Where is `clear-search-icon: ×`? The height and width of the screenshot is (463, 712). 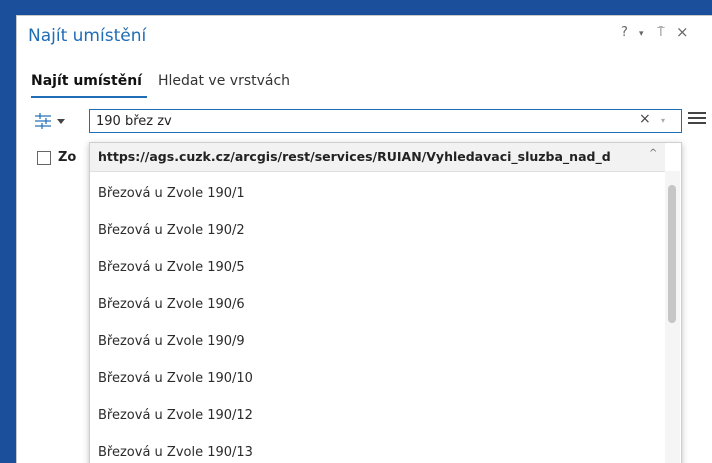
clear-search-icon: × is located at coordinates (645, 119).